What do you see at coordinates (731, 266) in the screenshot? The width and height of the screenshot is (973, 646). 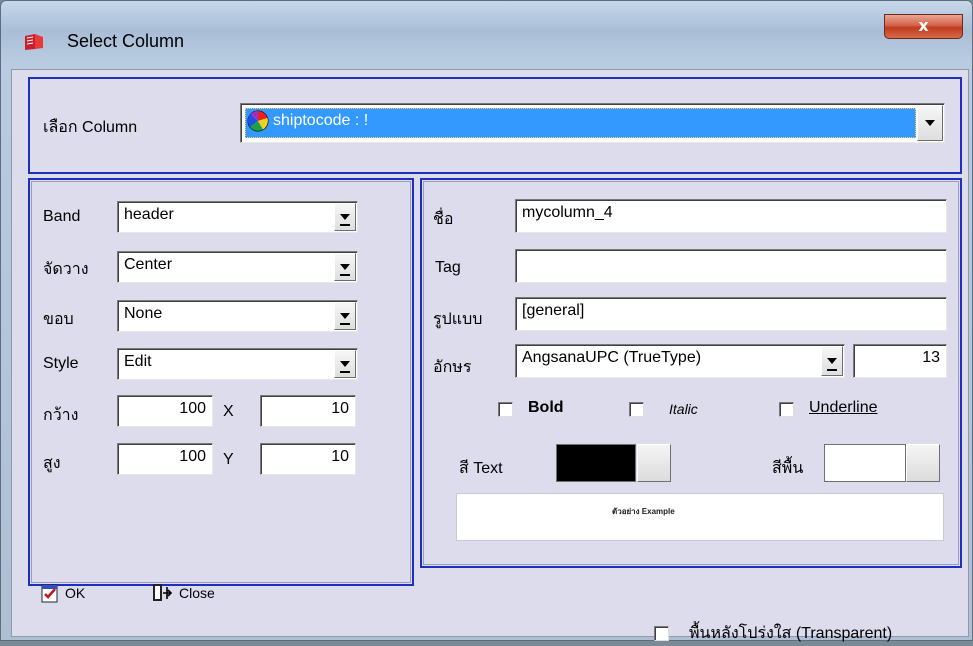 I see `tag-input` at bounding box center [731, 266].